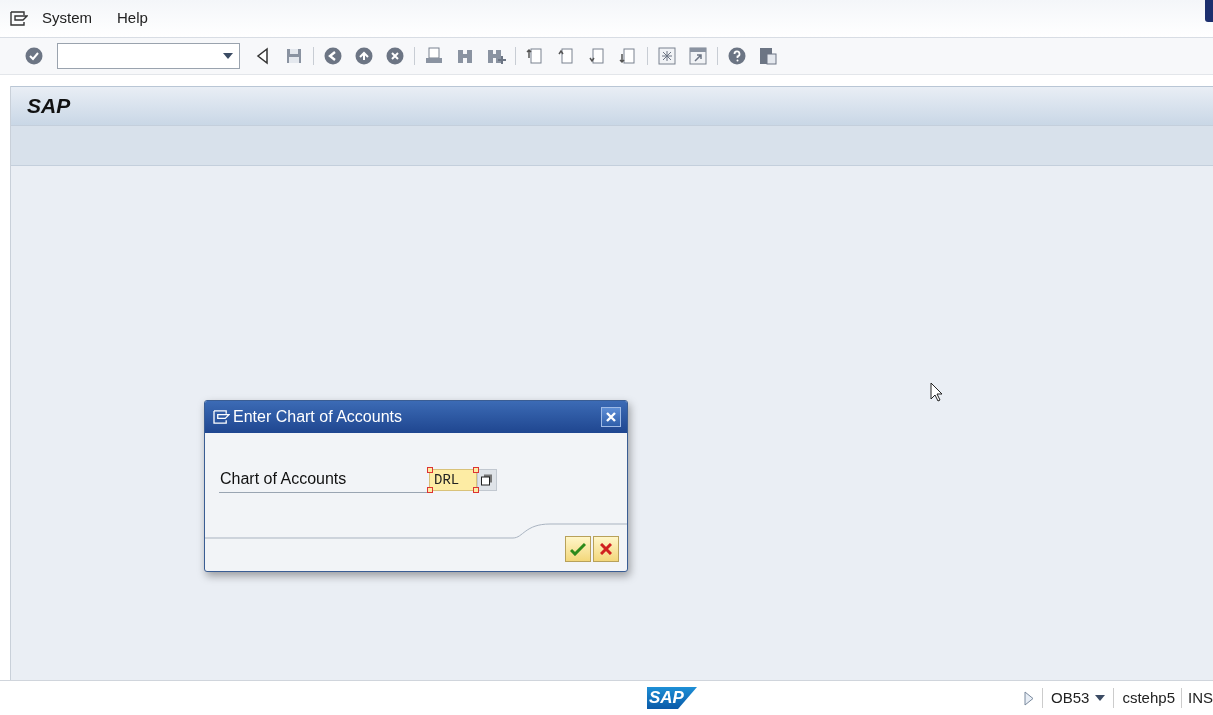 This screenshot has height=715, width=1213. Describe the element at coordinates (535, 56) in the screenshot. I see `first-page-icon` at that location.